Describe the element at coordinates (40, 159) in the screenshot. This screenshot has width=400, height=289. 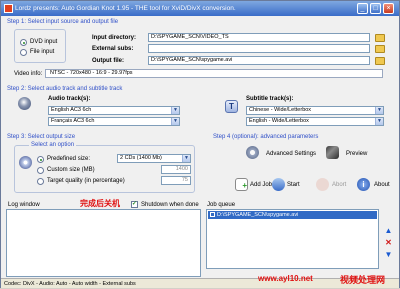
I see `predefined-size-radio` at that location.